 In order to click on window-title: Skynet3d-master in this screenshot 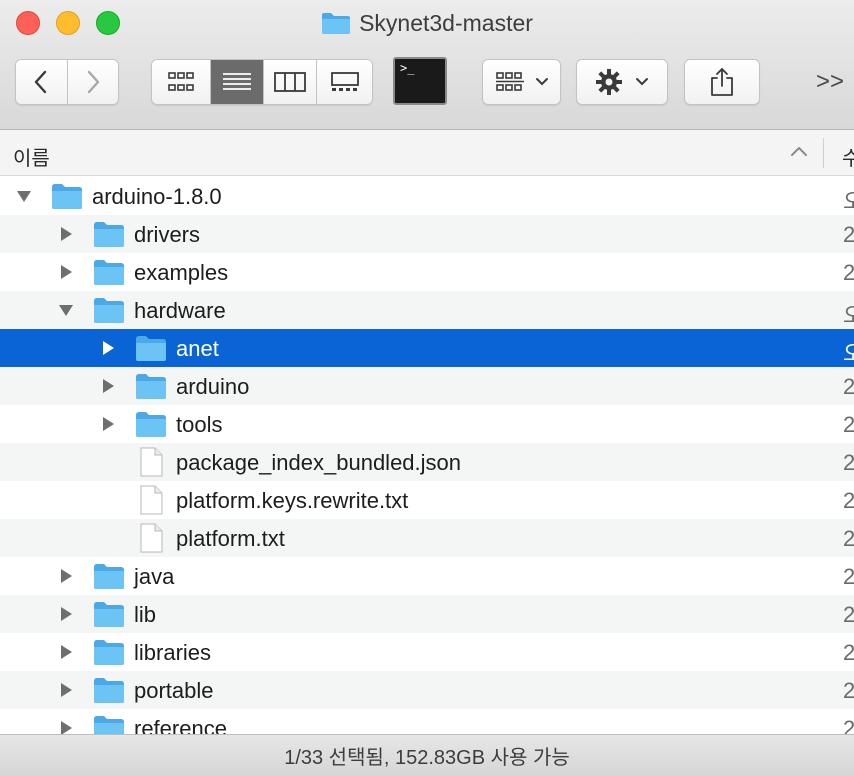, I will do `click(427, 23)`.